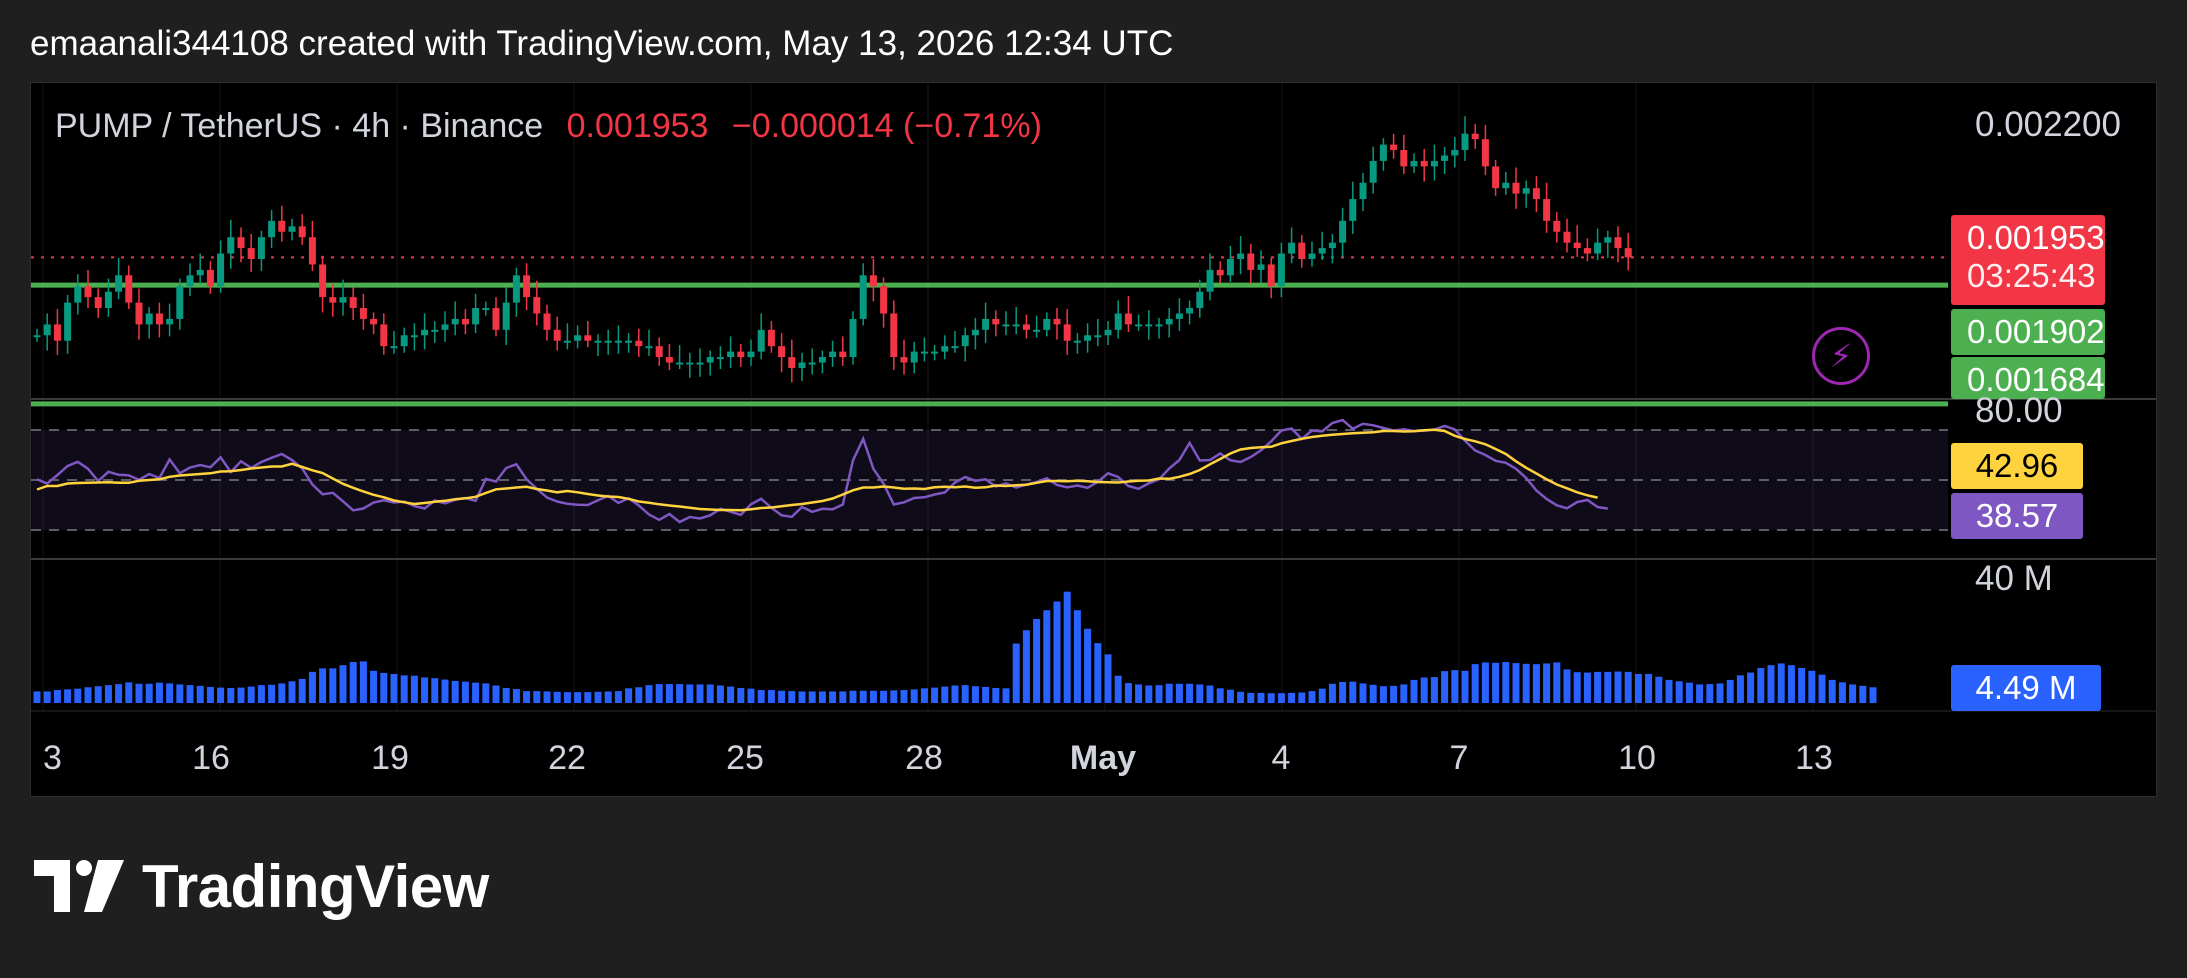  I want to click on last-price-value: 0.001953, so click(637, 126).